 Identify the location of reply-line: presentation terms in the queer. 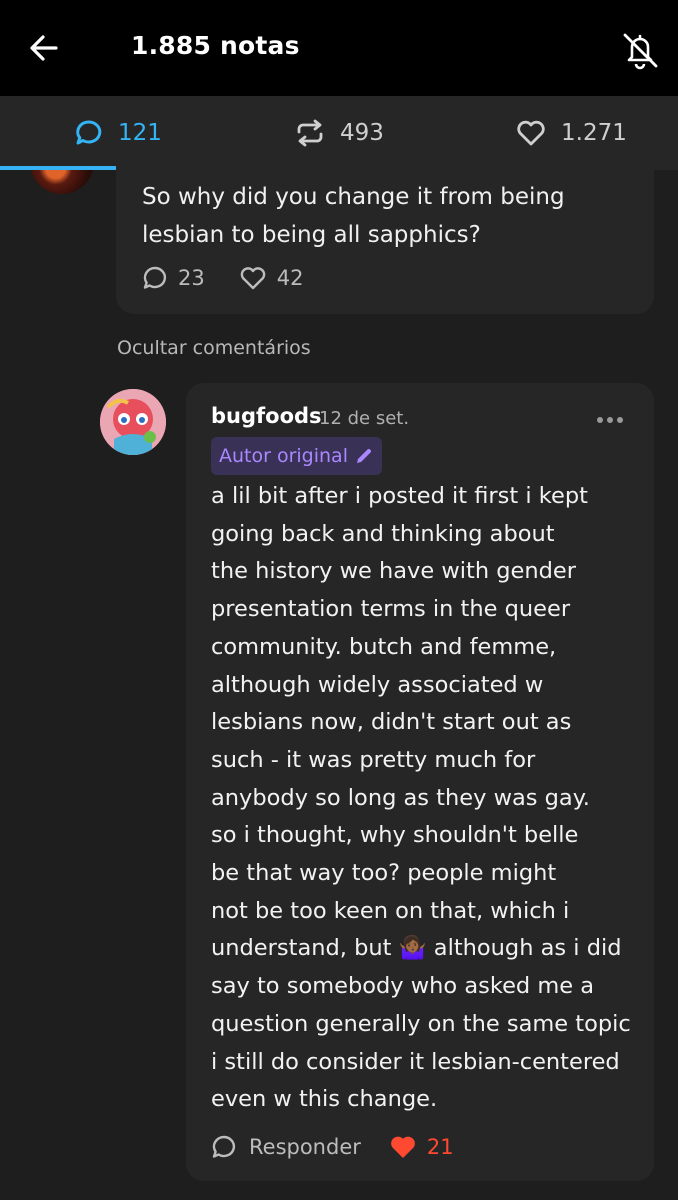
(391, 609).